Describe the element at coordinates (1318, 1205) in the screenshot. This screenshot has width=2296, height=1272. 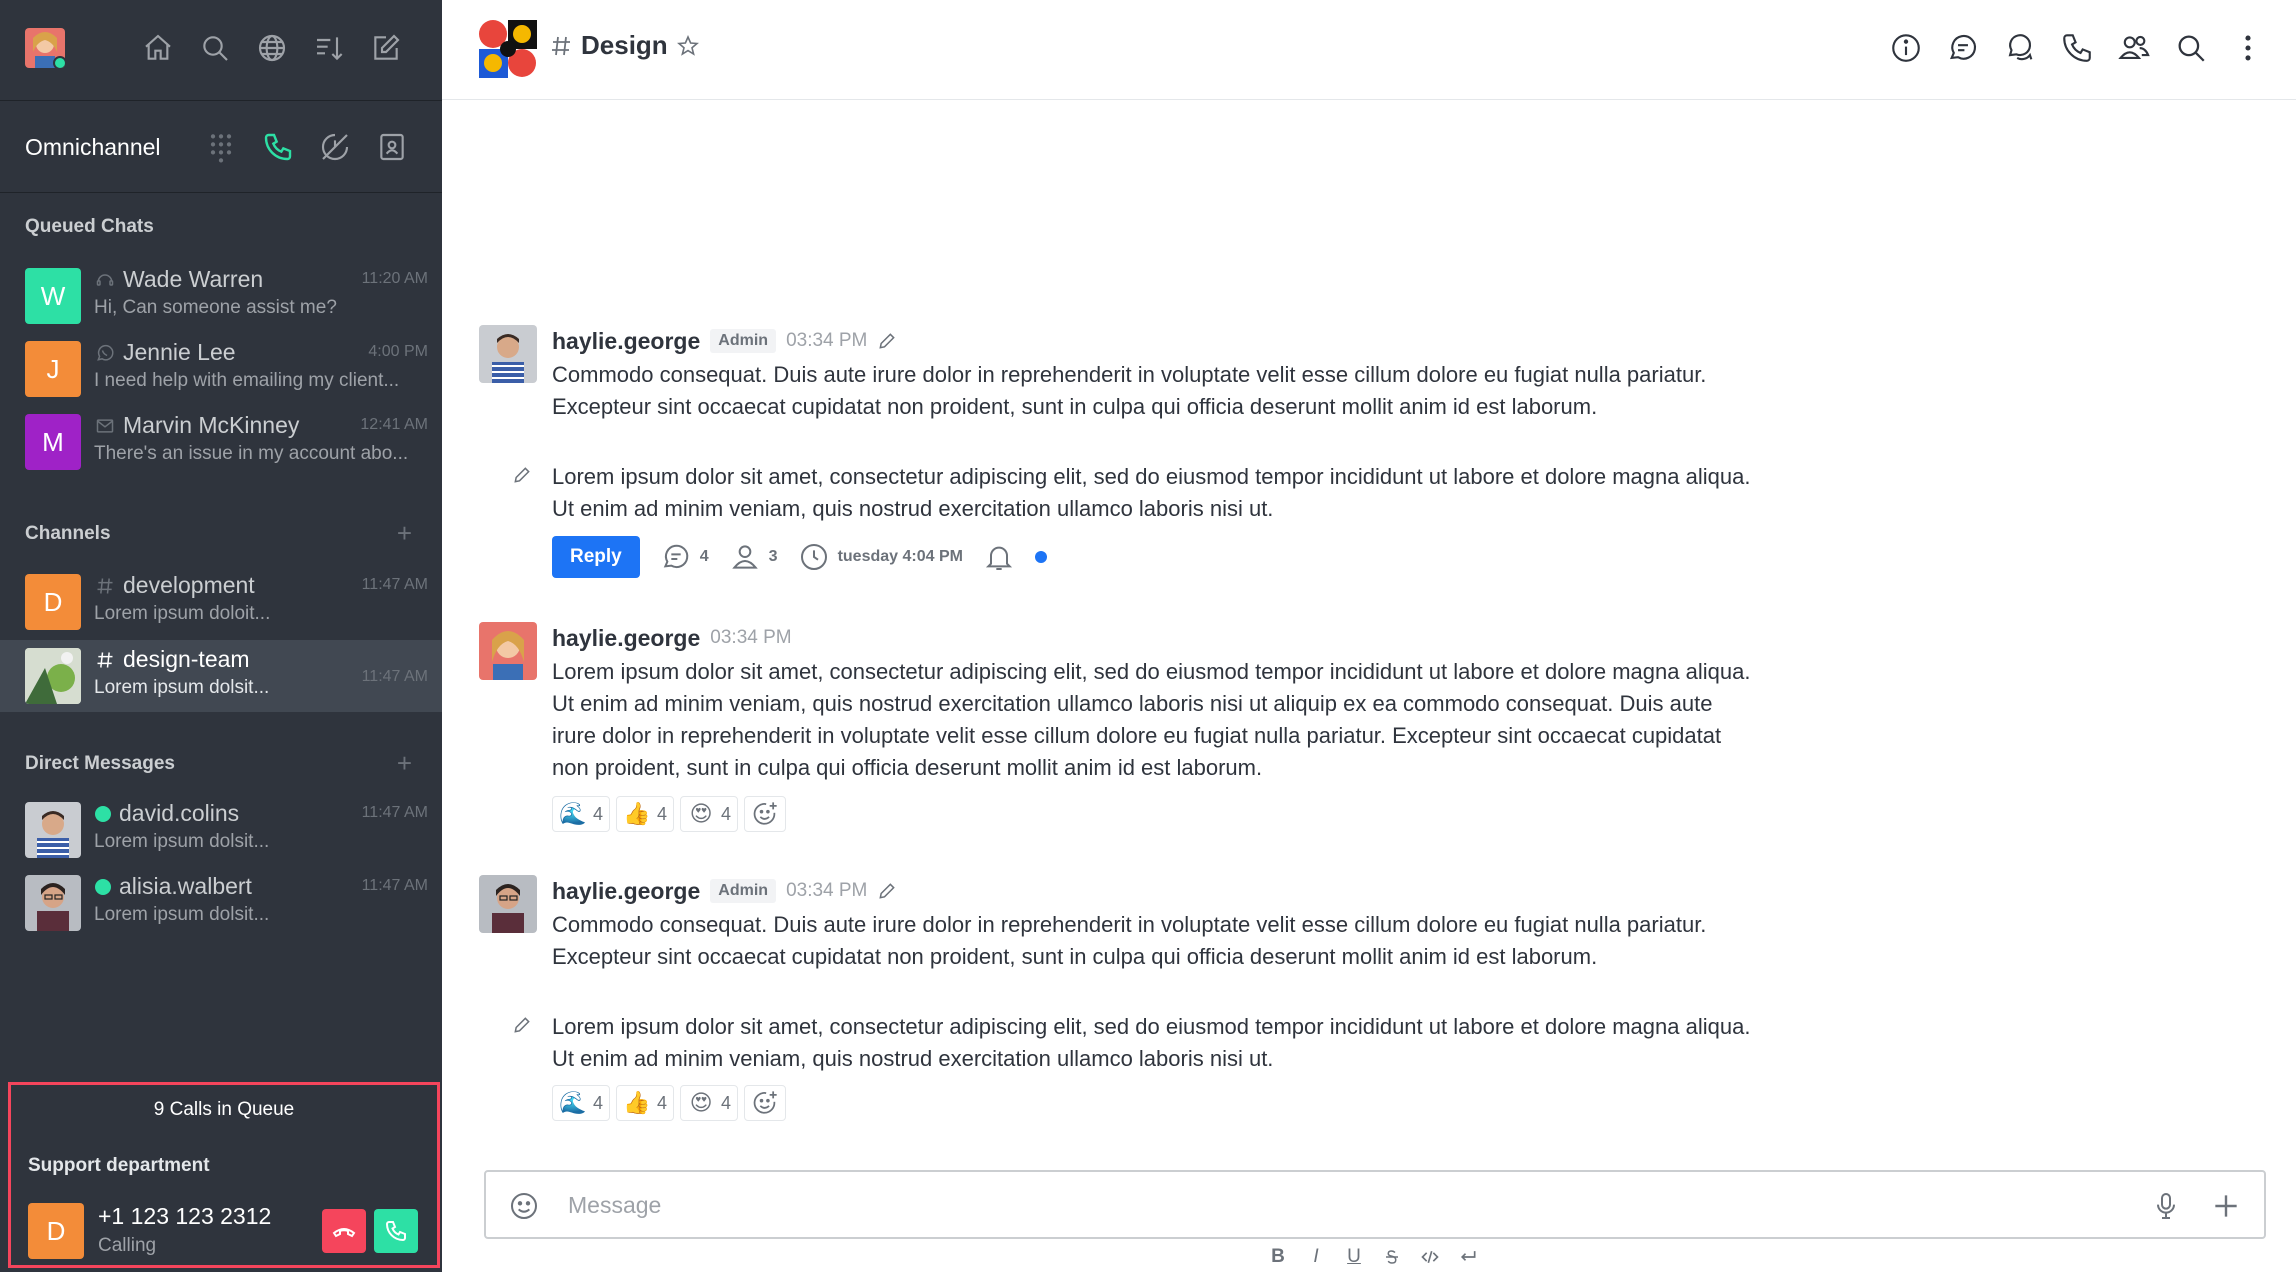
I see `message-input` at that location.